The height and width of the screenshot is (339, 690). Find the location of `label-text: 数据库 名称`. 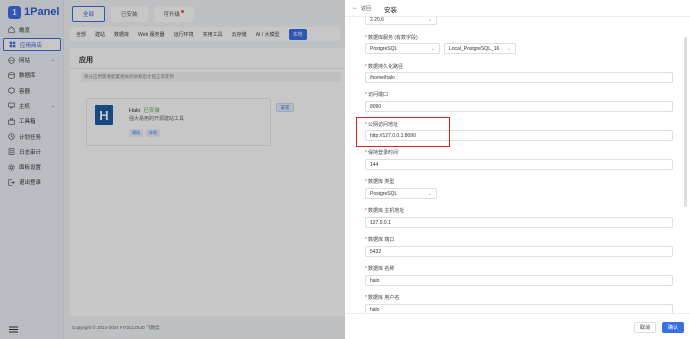

label-text: 数据库 名称 is located at coordinates (381, 269).